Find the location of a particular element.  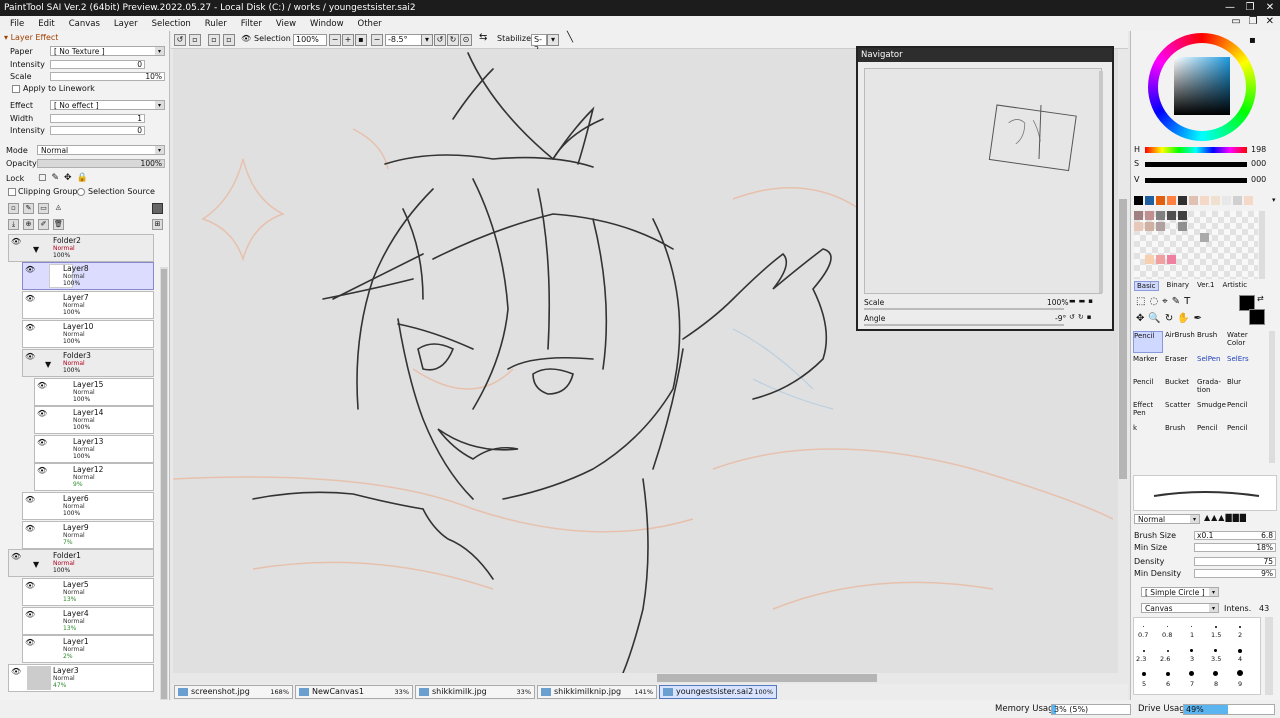

nav-scale-buttons: ▬▬▪ is located at coordinates (1082, 301).